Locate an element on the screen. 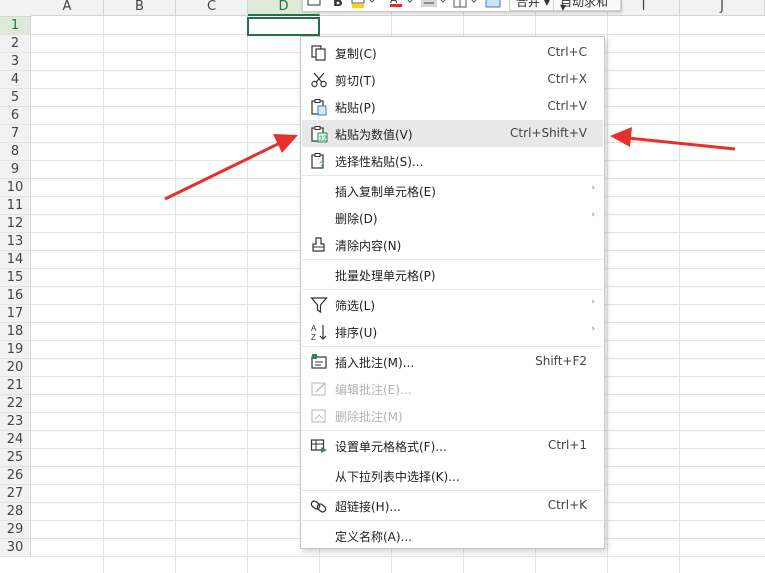  row-header: 16 is located at coordinates (15, 296).